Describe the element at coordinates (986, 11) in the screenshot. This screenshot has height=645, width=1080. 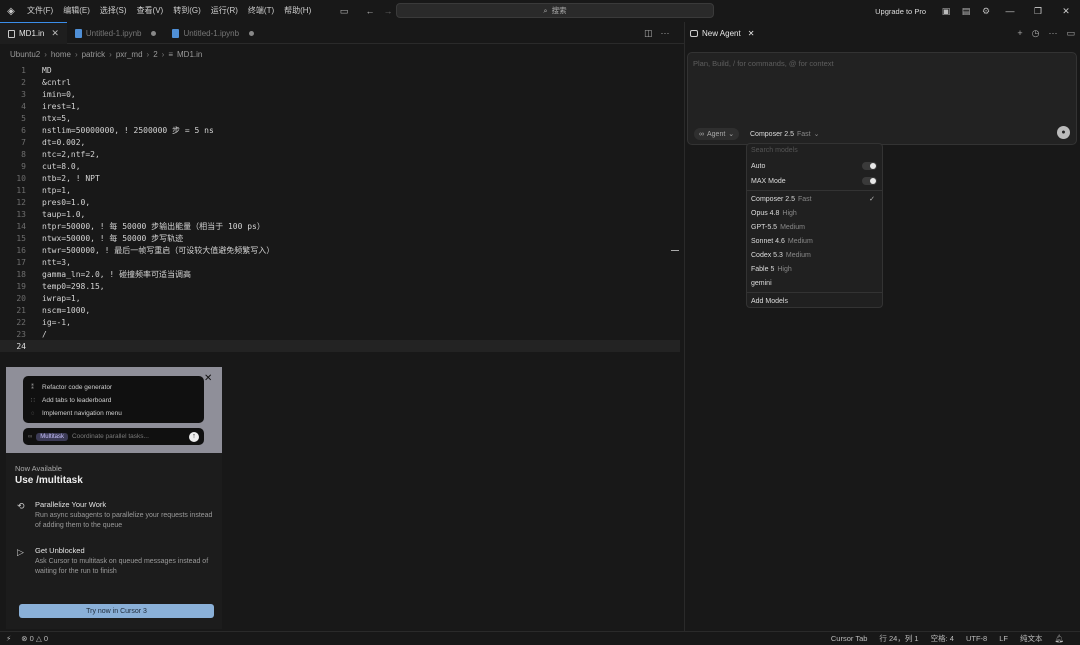
I see `settings-gear-icon: ⚙` at that location.